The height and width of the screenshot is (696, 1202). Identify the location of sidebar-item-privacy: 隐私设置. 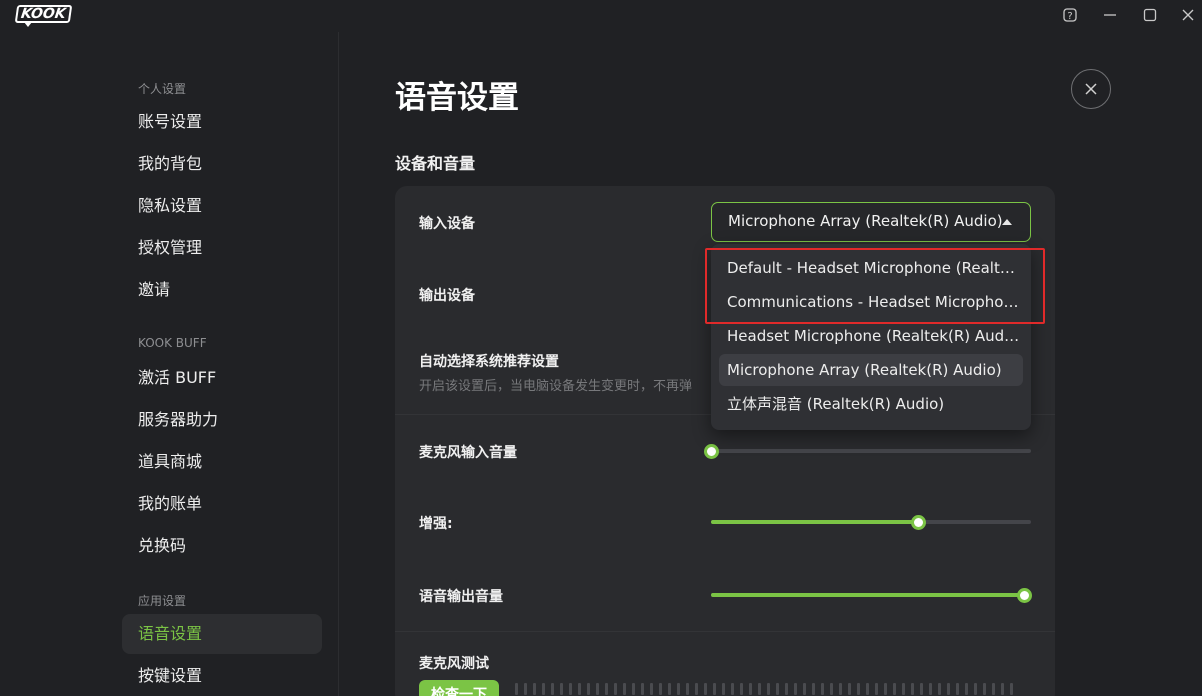
(222, 206).